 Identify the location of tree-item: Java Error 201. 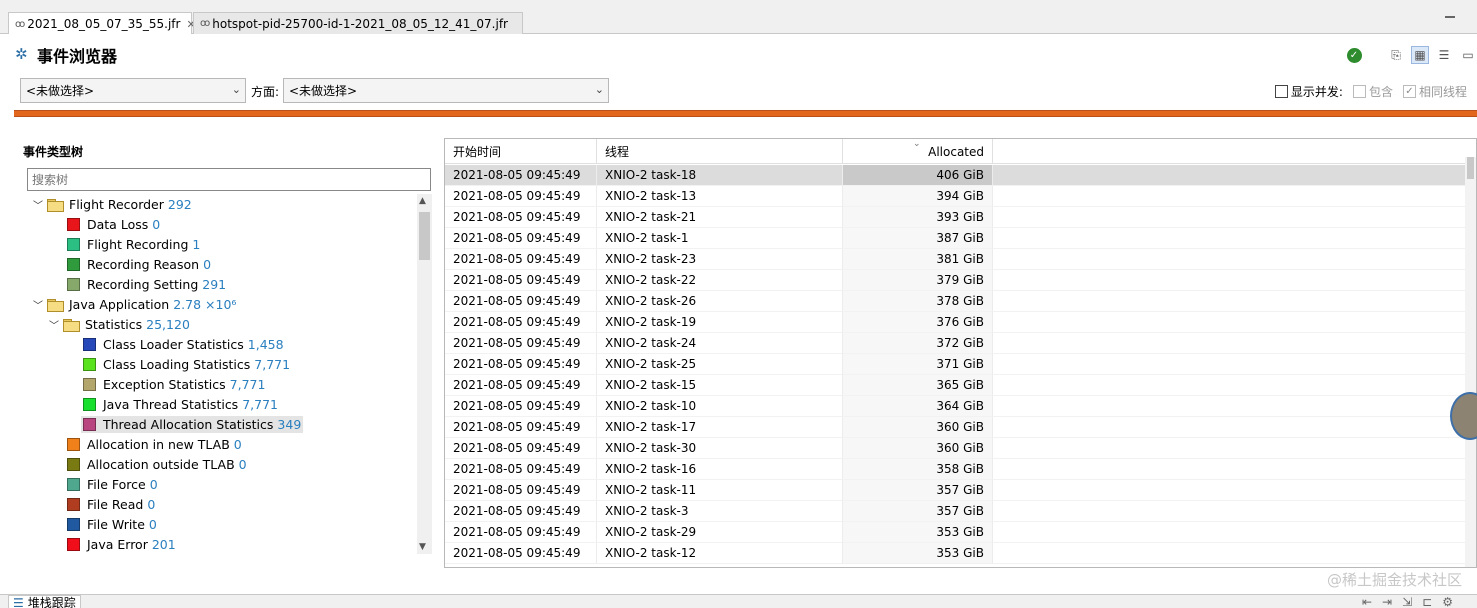
(121, 544).